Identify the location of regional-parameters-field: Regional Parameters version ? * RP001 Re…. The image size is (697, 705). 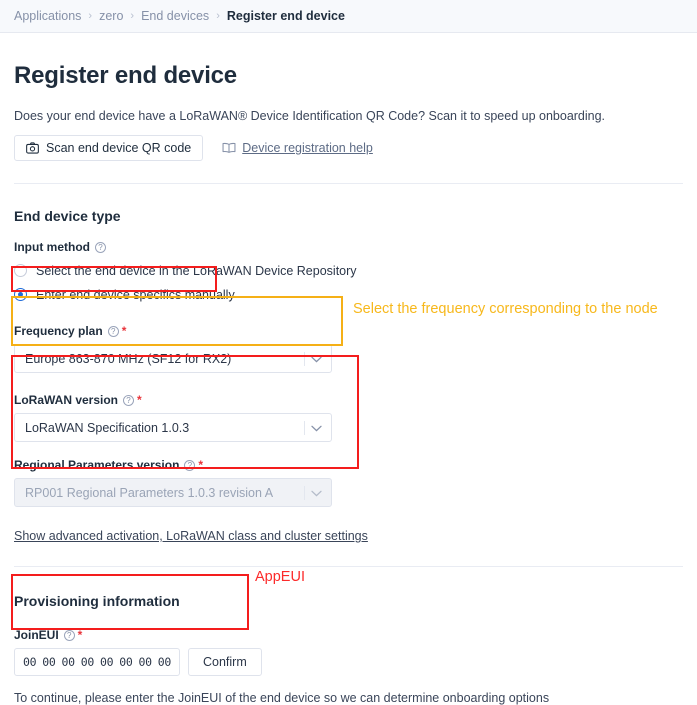
(348, 482).